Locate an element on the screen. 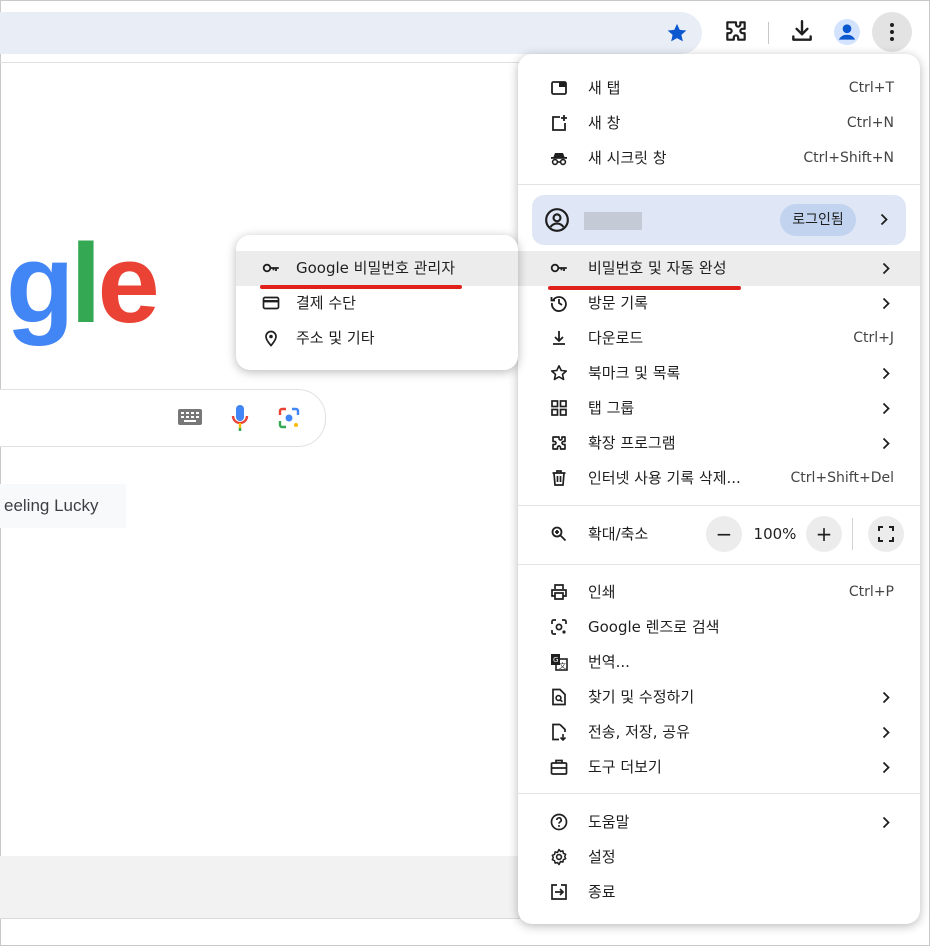 The image size is (930, 946). star-outline-icon is located at coordinates (559, 373).